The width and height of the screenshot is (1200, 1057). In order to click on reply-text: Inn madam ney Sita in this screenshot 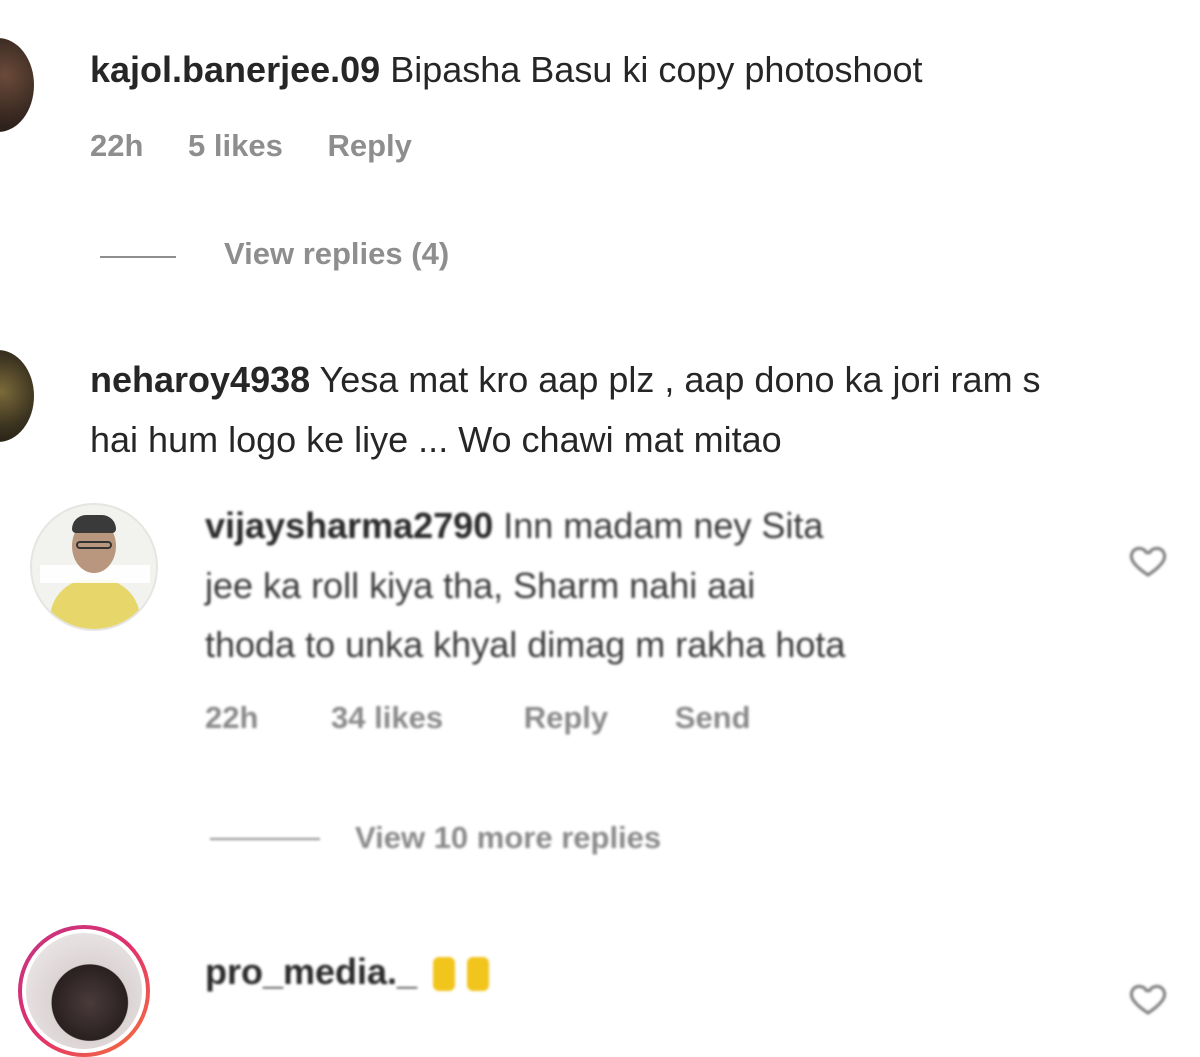, I will do `click(663, 525)`.